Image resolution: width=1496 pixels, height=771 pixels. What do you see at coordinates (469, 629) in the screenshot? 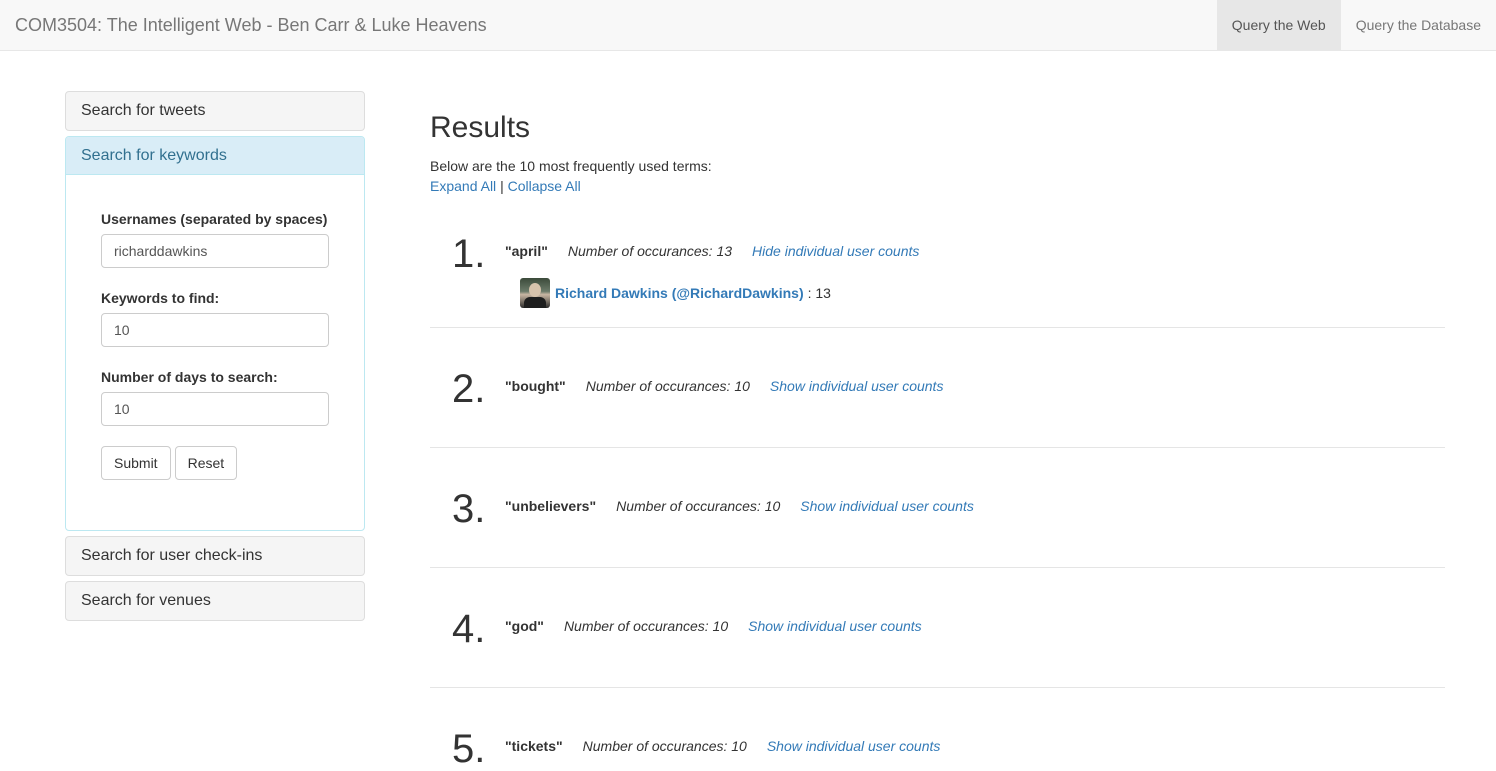
I see `result-rank: 4.` at bounding box center [469, 629].